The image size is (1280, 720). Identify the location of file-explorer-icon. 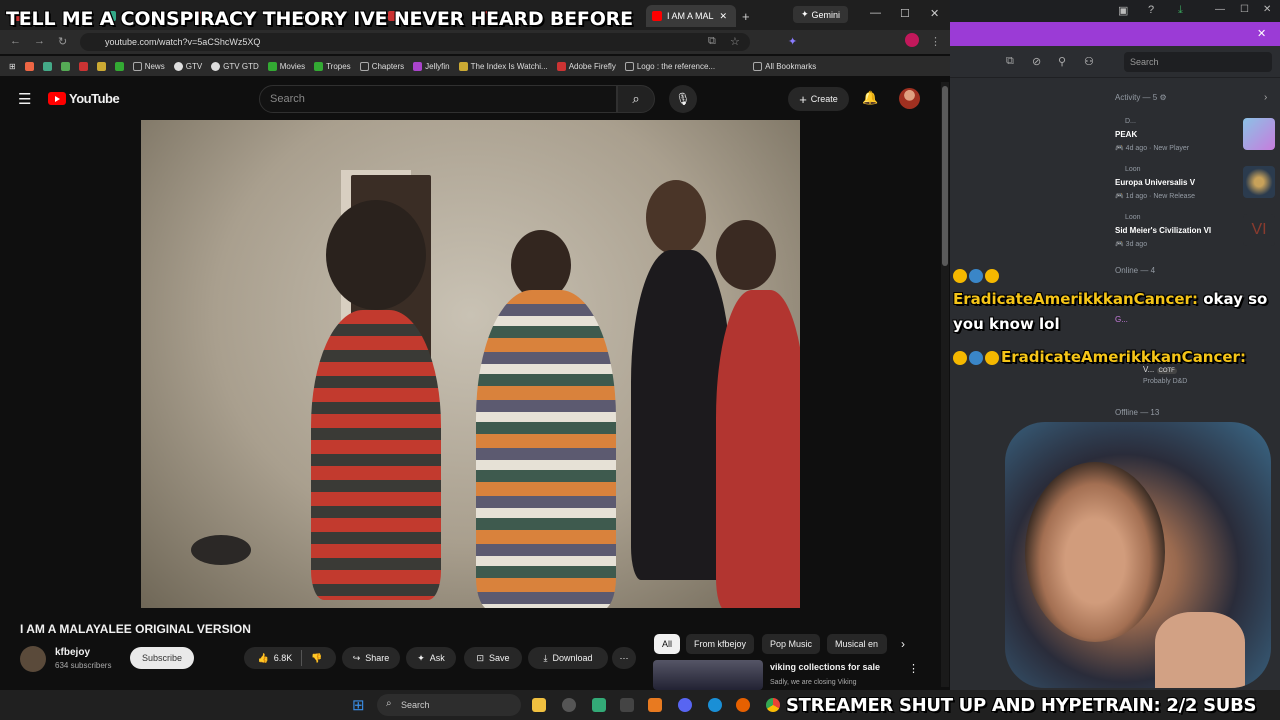
(539, 705).